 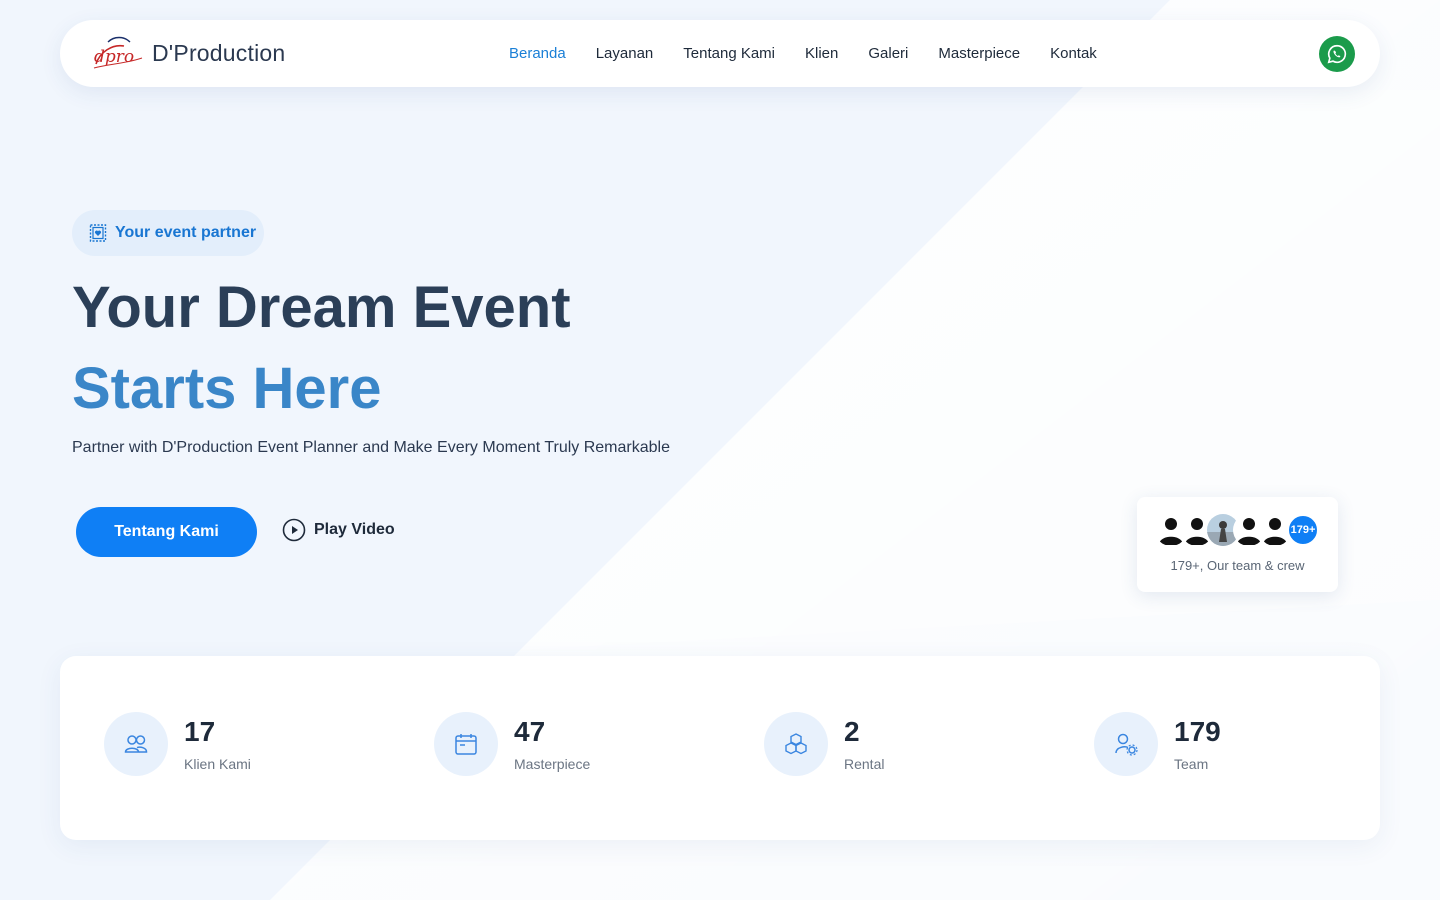 I want to click on users-icon, so click(x=136, y=744).